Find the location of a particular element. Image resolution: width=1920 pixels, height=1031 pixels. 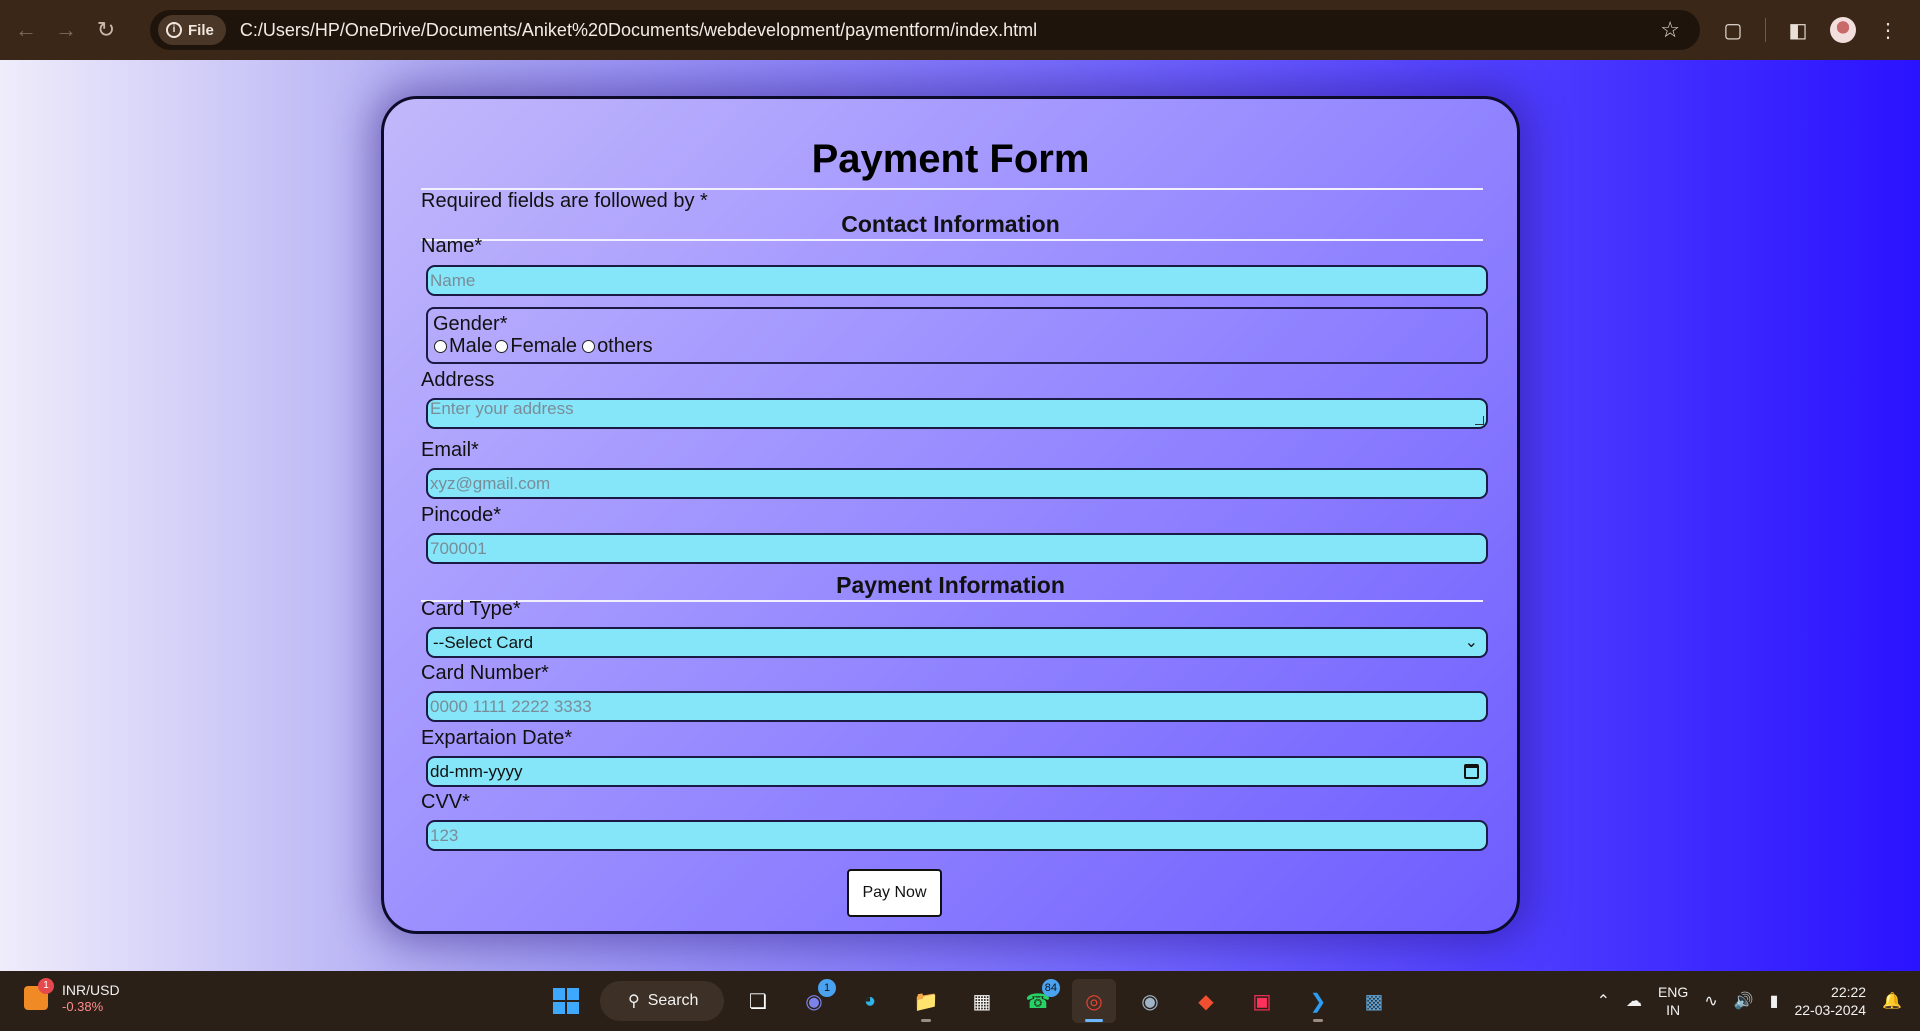

address-placeholder: Enter your address is located at coordinates (502, 408).